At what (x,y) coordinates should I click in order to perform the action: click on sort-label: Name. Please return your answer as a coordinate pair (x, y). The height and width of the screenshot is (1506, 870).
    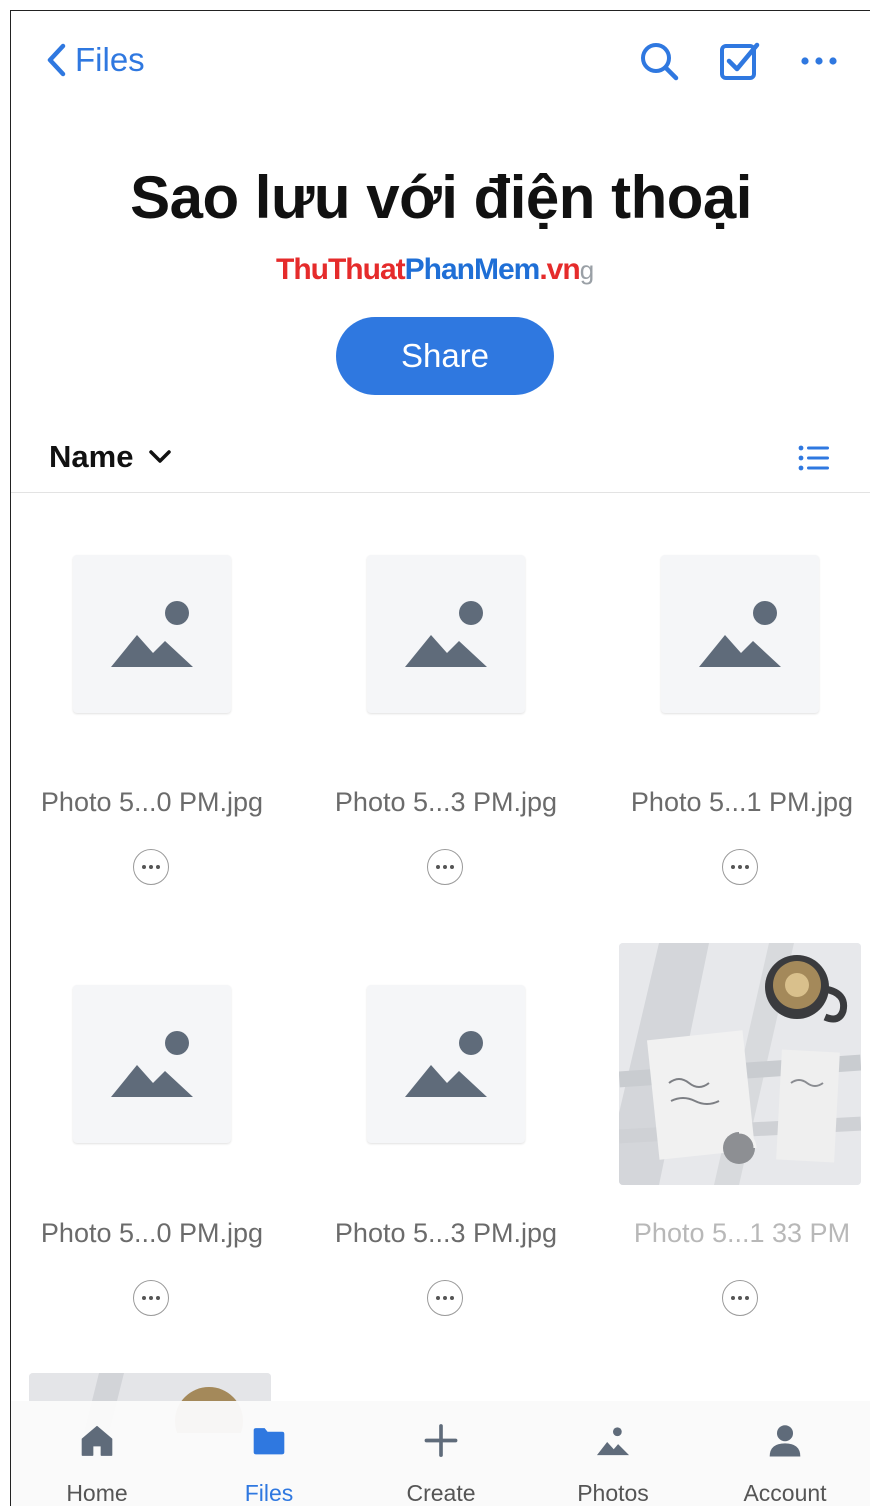
    Looking at the image, I should click on (91, 456).